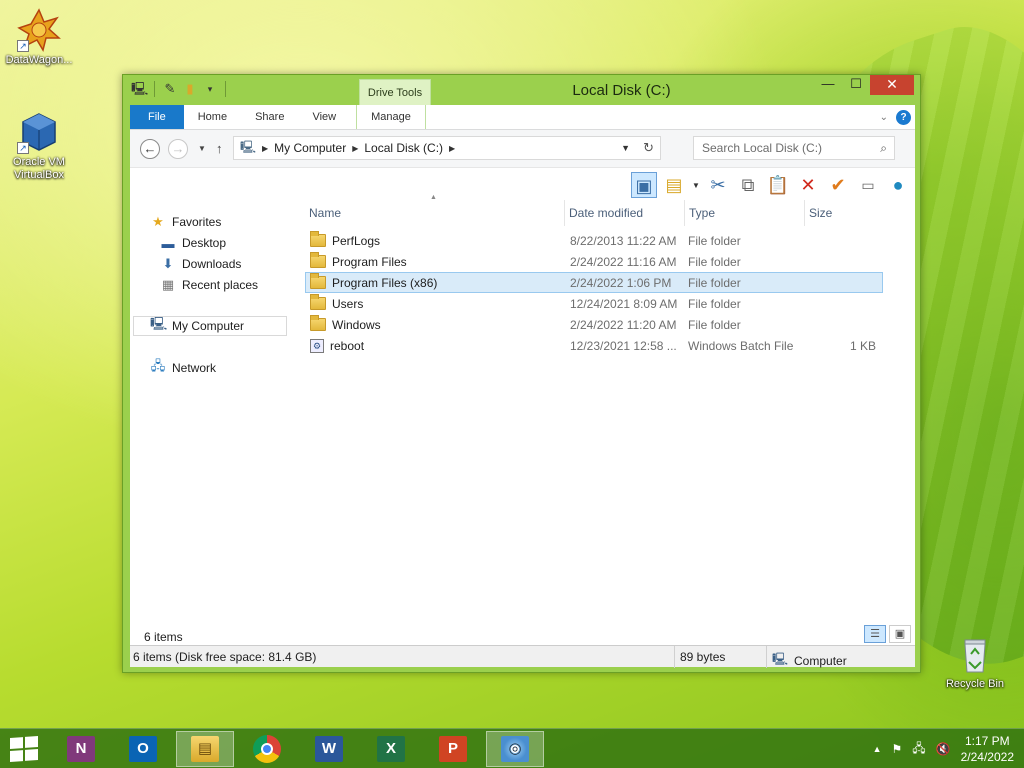 Image resolution: width=1024 pixels, height=768 pixels. What do you see at coordinates (884, 117) in the screenshot?
I see `expand-ribbon-icon: ⌄` at bounding box center [884, 117].